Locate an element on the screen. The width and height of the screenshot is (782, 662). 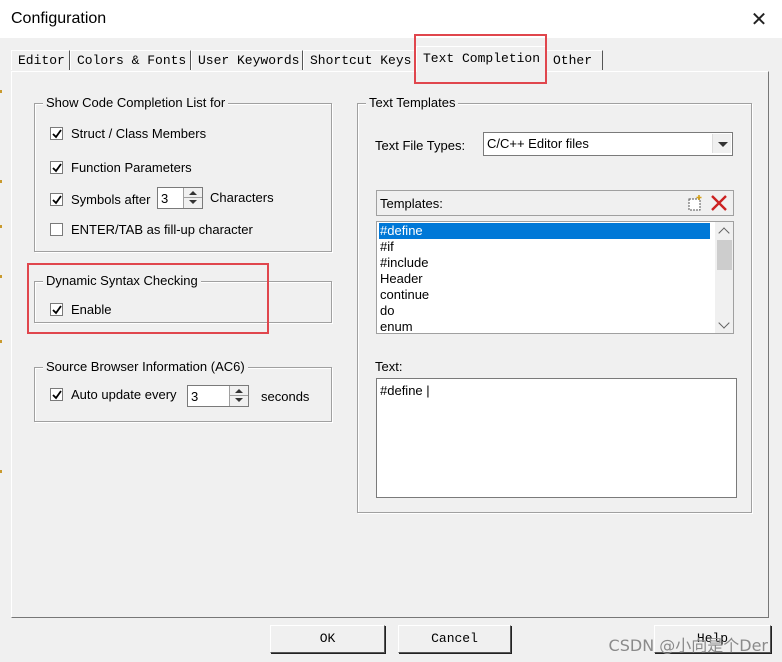
templates-label: Templates: is located at coordinates (411, 203).